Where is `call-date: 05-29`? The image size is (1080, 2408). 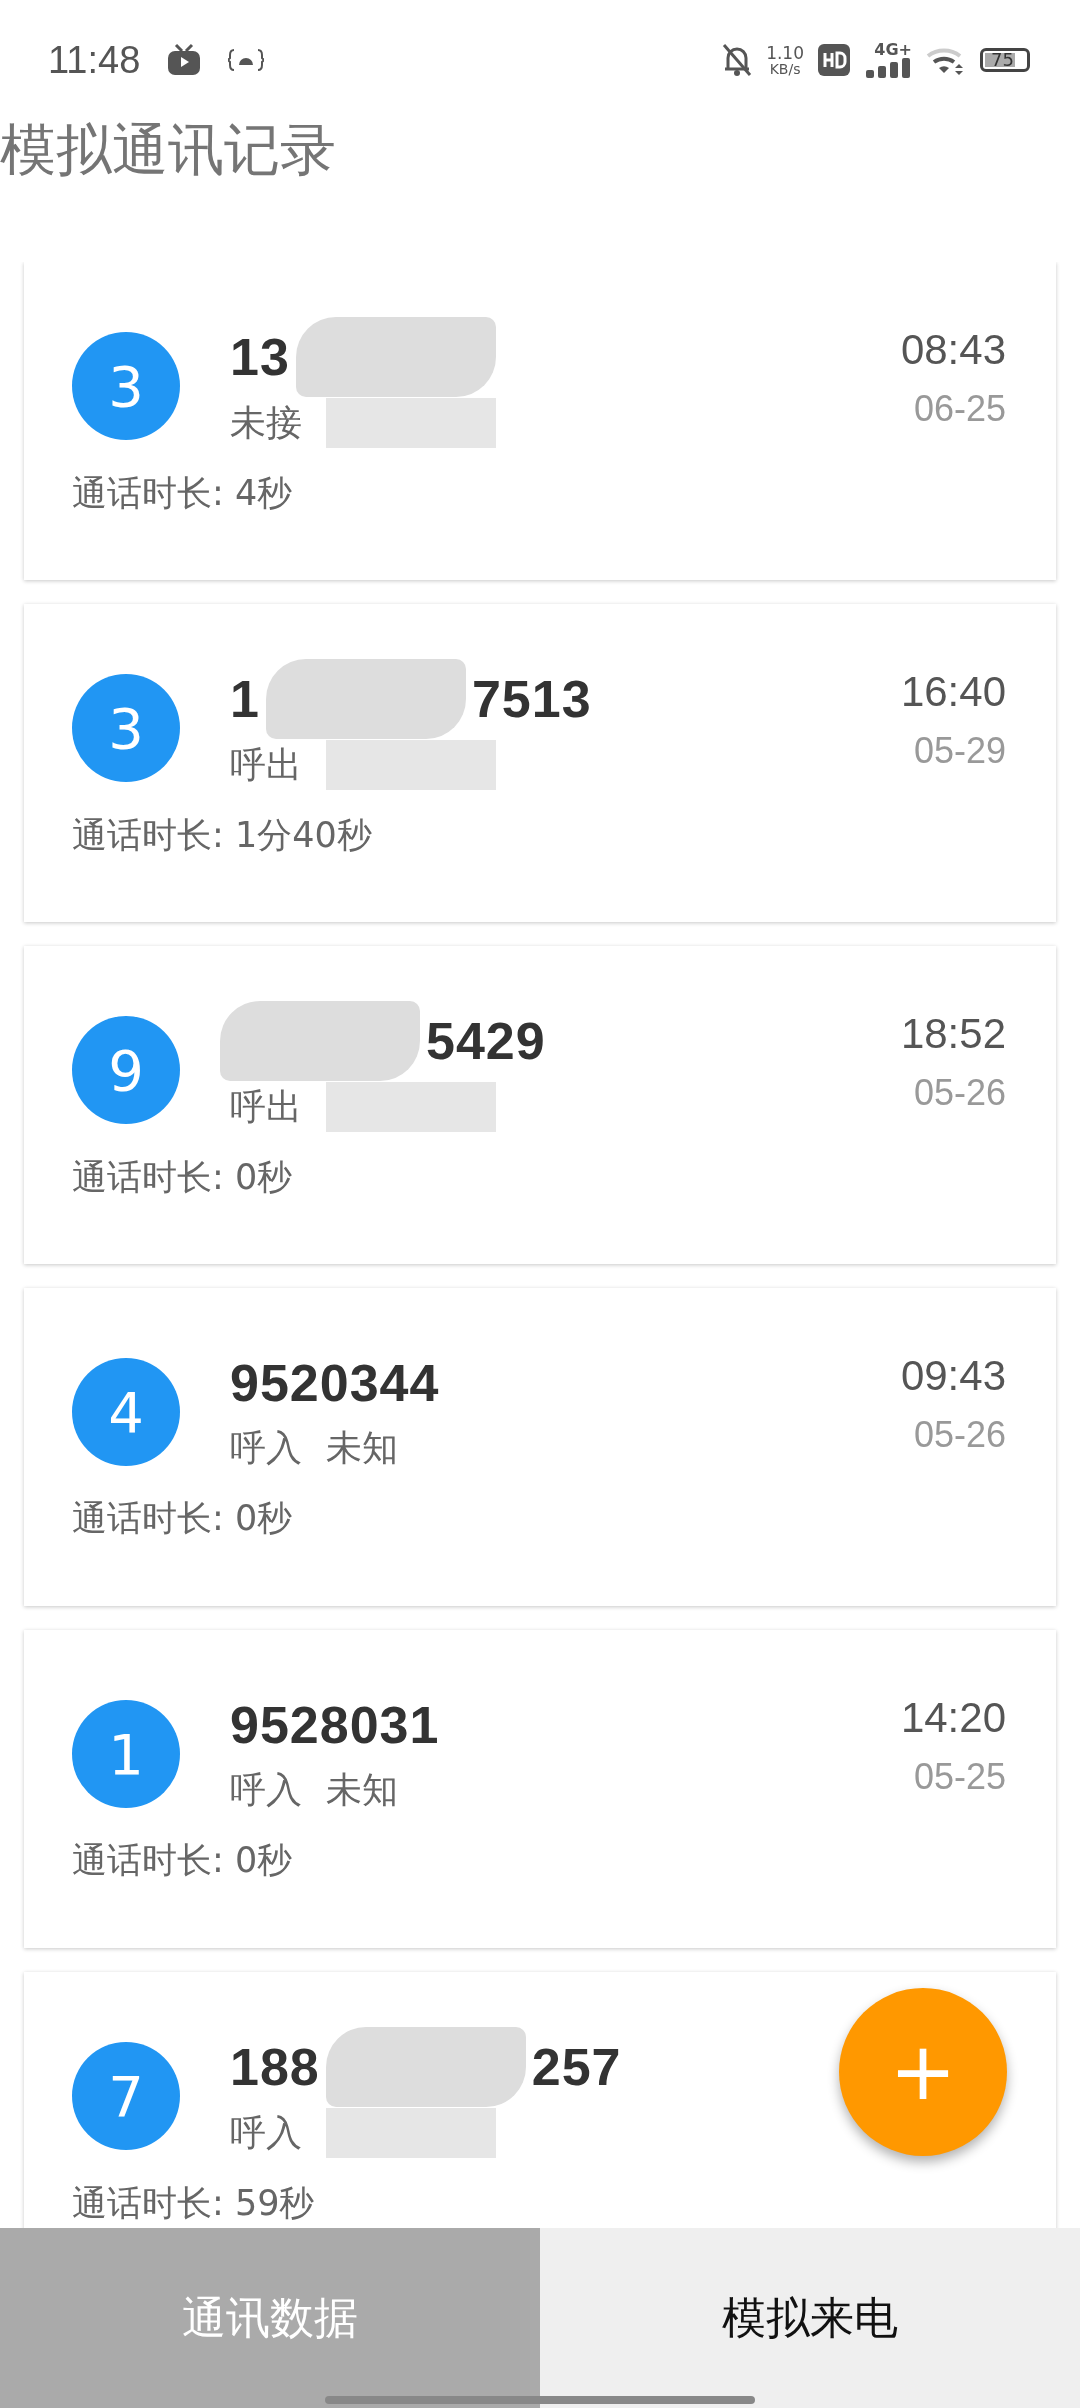 call-date: 05-29 is located at coordinates (959, 751).